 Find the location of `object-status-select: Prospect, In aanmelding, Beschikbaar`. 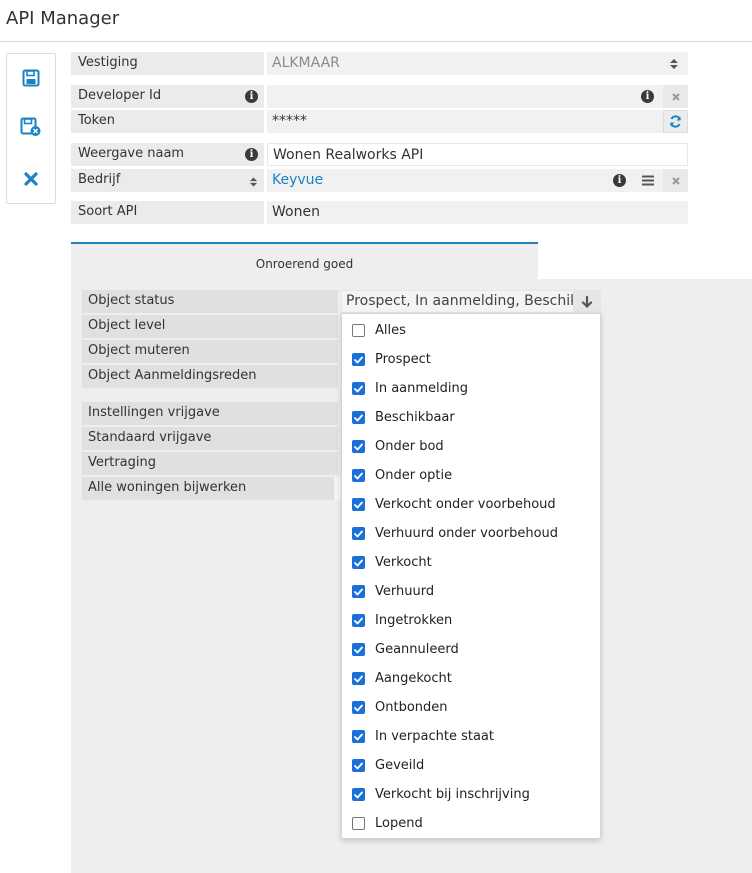

object-status-select: Prospect, In aanmelding, Beschikbaar is located at coordinates (471, 301).